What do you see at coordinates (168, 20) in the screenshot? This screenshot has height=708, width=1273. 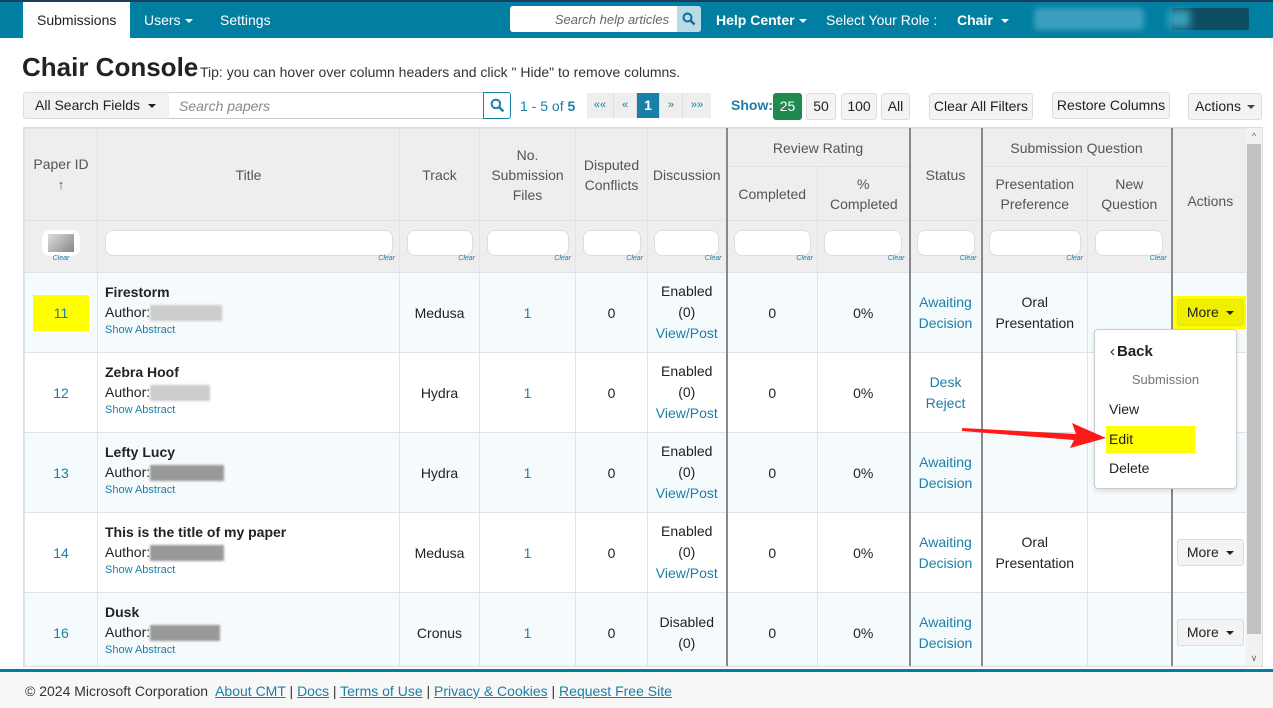 I see `nav-tab-users: Users` at bounding box center [168, 20].